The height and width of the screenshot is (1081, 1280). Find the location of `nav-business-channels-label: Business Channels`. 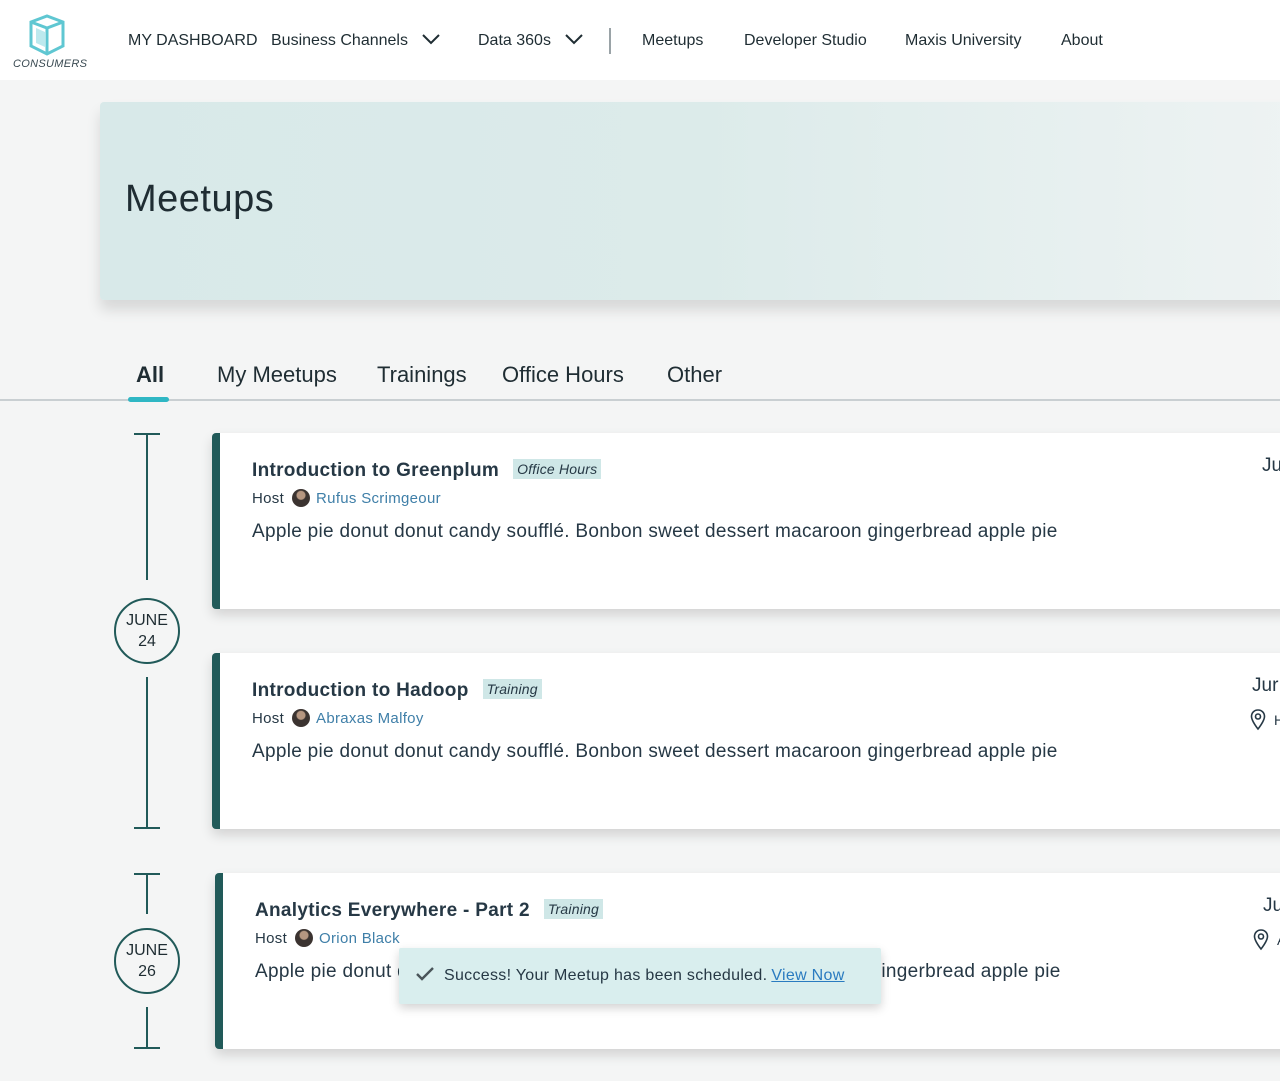

nav-business-channels-label: Business Channels is located at coordinates (339, 40).